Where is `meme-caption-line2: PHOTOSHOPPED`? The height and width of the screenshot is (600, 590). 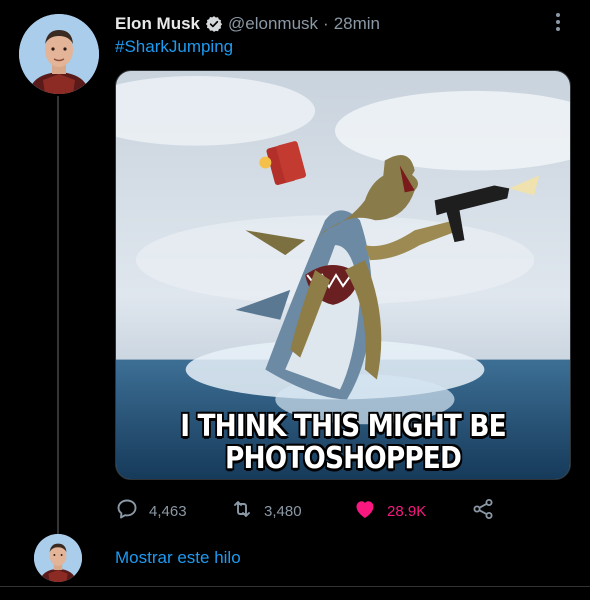 meme-caption-line2: PHOTOSHOPPED is located at coordinates (343, 458).